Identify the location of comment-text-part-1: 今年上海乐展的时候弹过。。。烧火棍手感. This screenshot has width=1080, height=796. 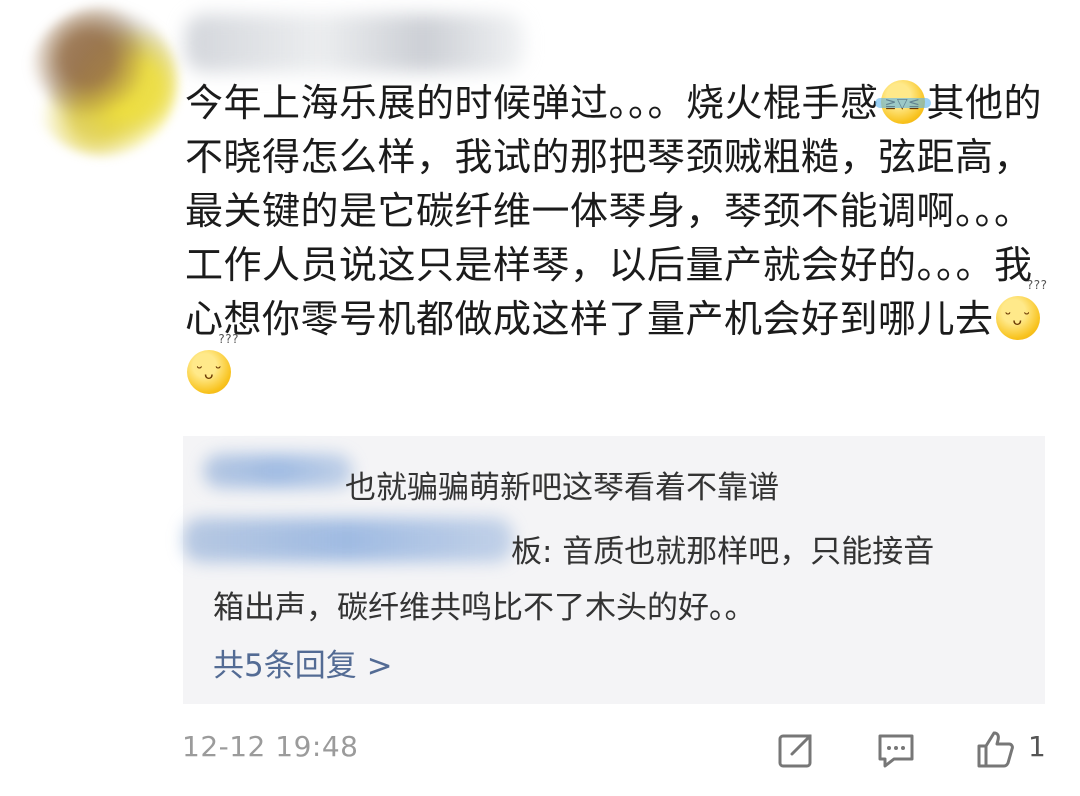
(532, 103).